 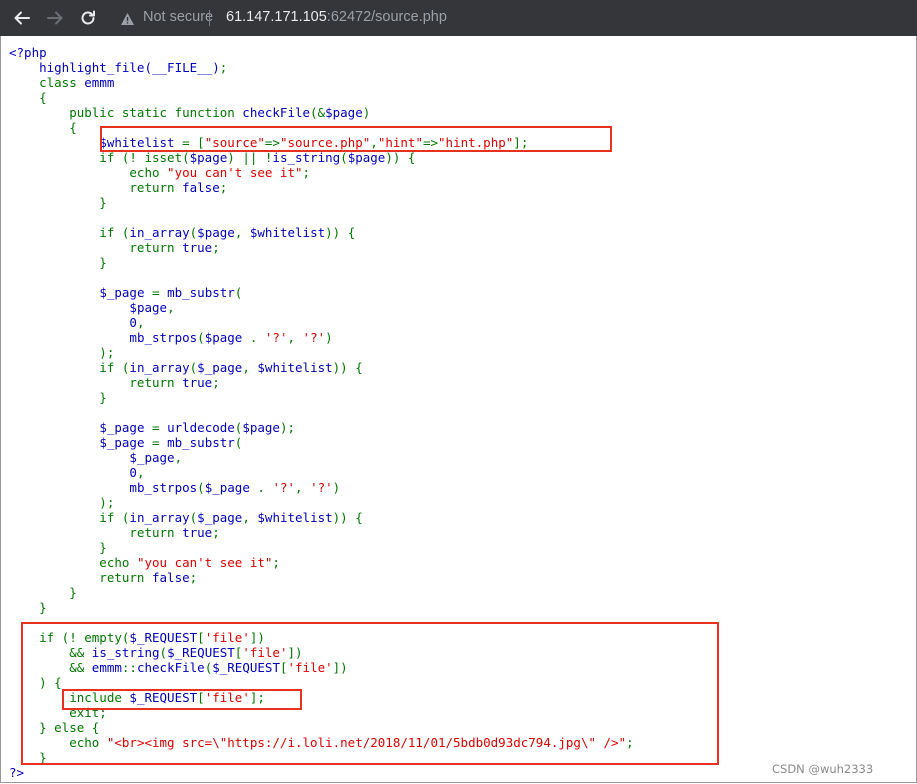 What do you see at coordinates (55, 18) in the screenshot?
I see `forward-button` at bounding box center [55, 18].